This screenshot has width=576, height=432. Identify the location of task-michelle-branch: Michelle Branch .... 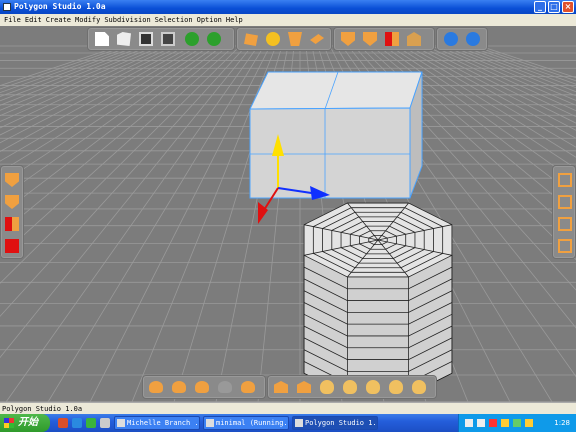
(157, 423).